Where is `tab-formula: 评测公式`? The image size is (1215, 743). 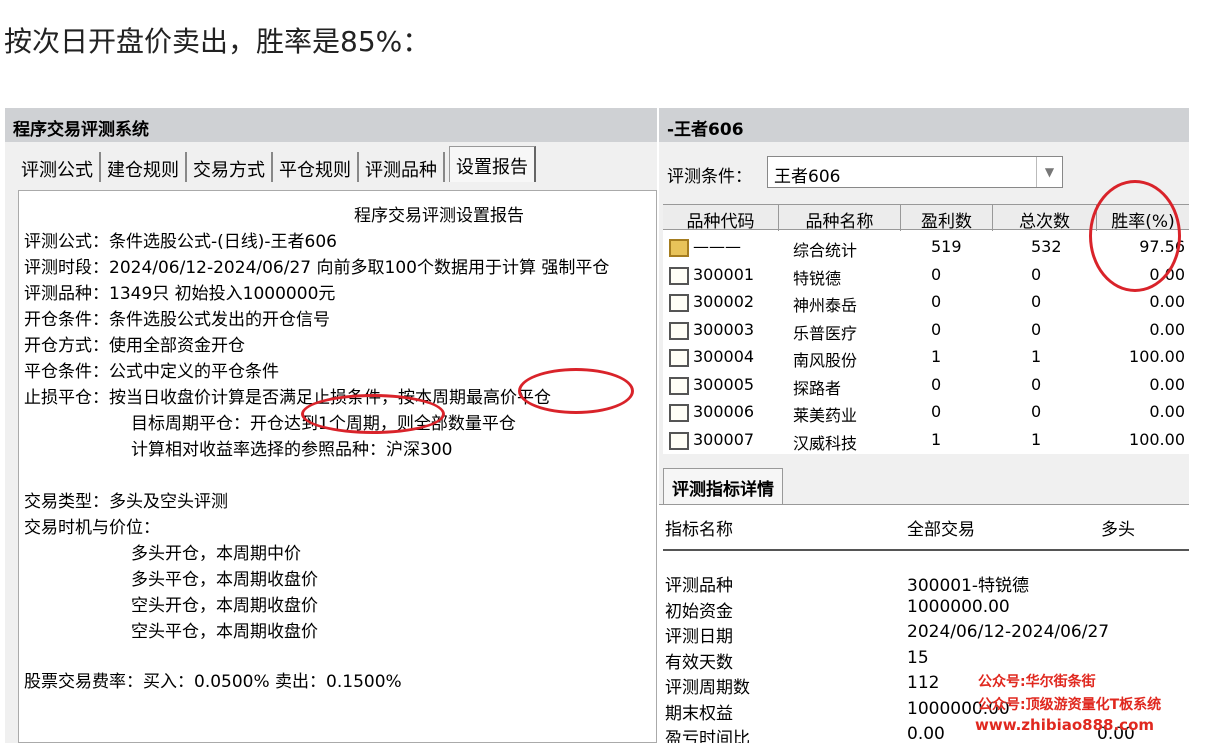 tab-formula: 评测公式 is located at coordinates (58, 167).